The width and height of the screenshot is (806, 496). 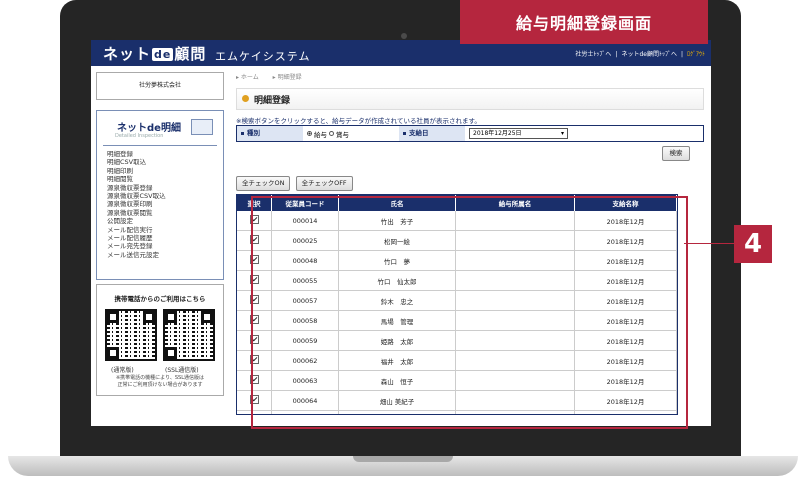 I want to click on table-row: 000064 畑山 美紀子 2018年12月, so click(x=457, y=400).